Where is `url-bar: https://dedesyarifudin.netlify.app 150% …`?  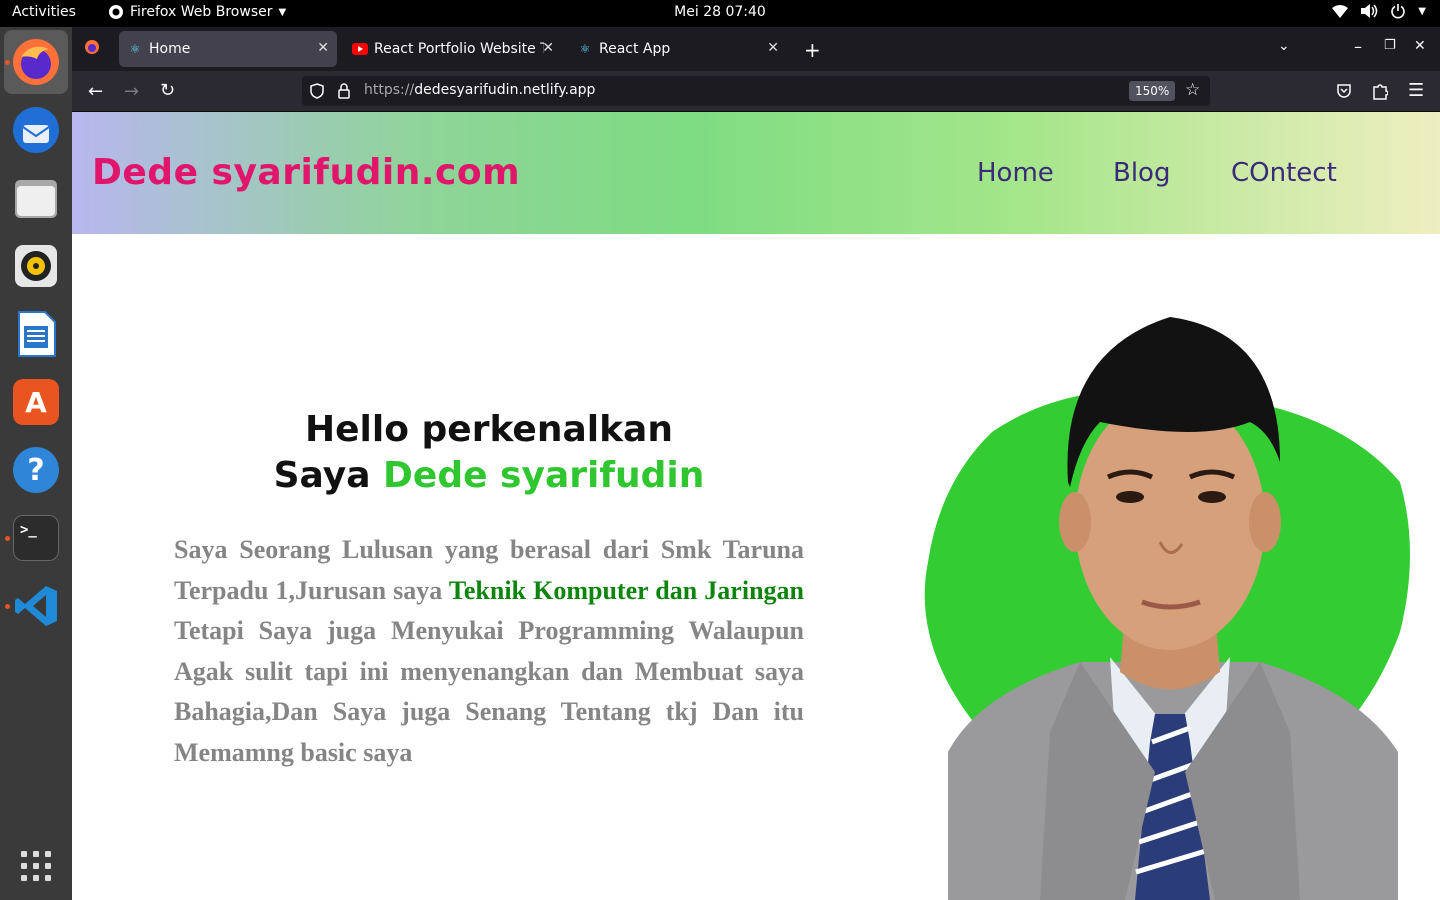
url-bar: https://dedesyarifudin.netlify.app 150% … is located at coordinates (756, 91).